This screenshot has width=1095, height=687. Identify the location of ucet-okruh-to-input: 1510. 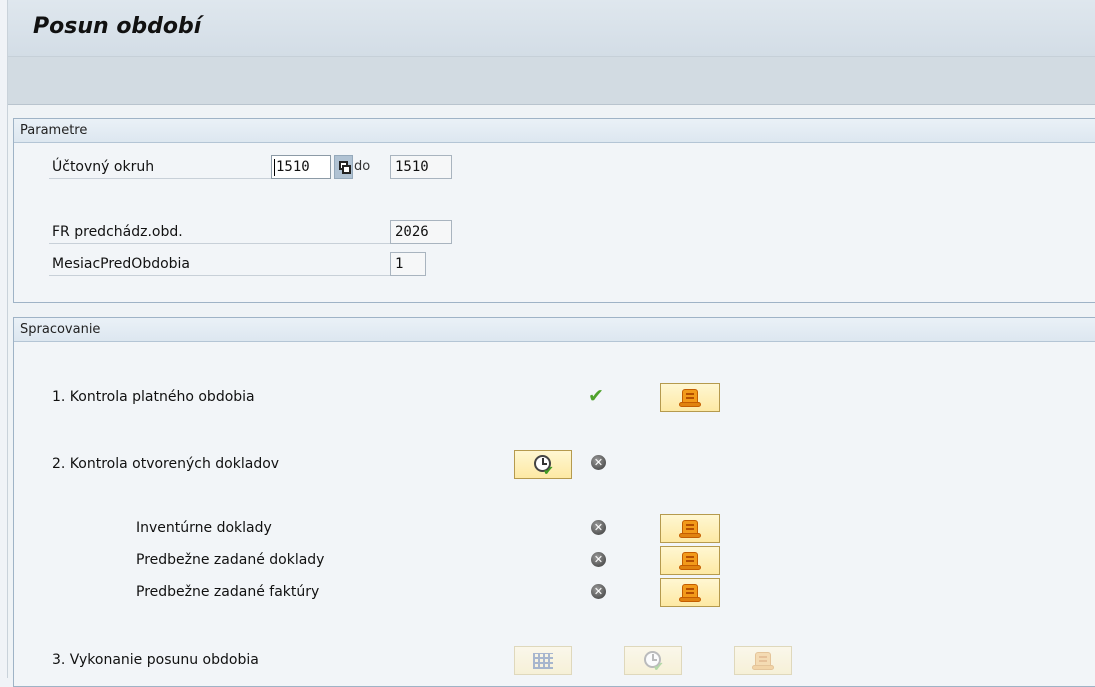
(421, 167).